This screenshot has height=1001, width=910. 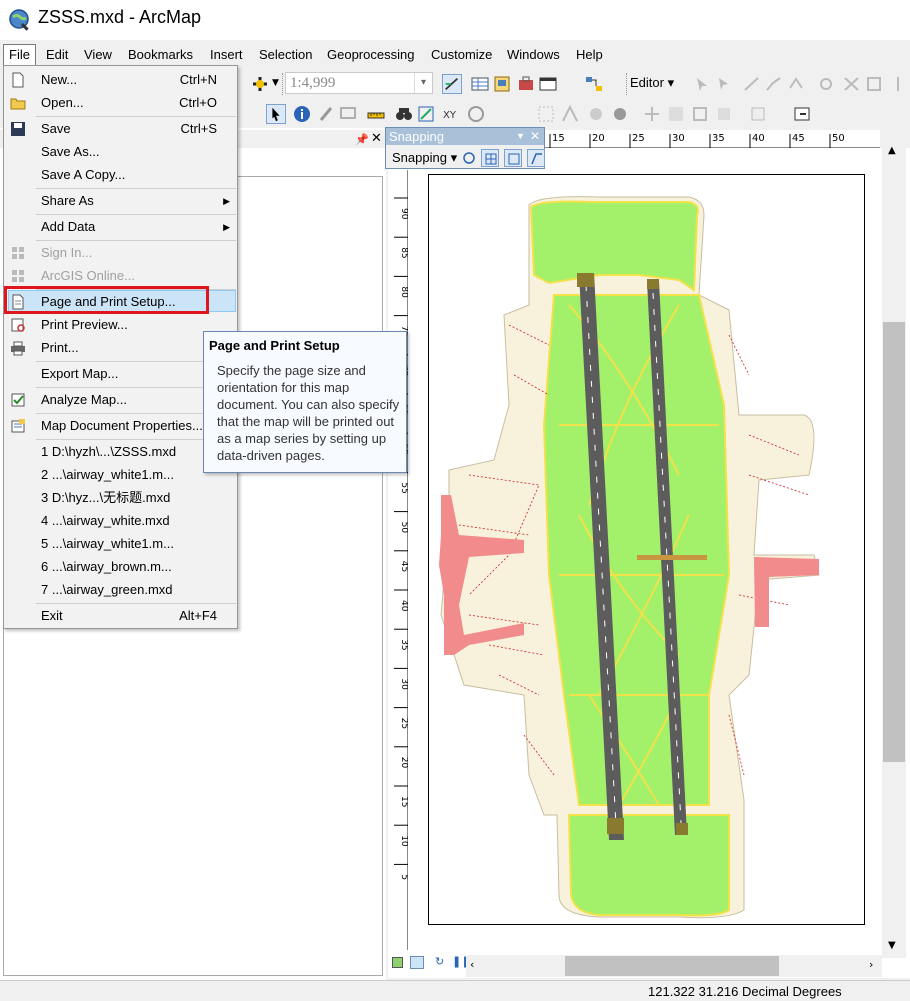 I want to click on vertical-scroll-thumb, so click(x=894, y=542).